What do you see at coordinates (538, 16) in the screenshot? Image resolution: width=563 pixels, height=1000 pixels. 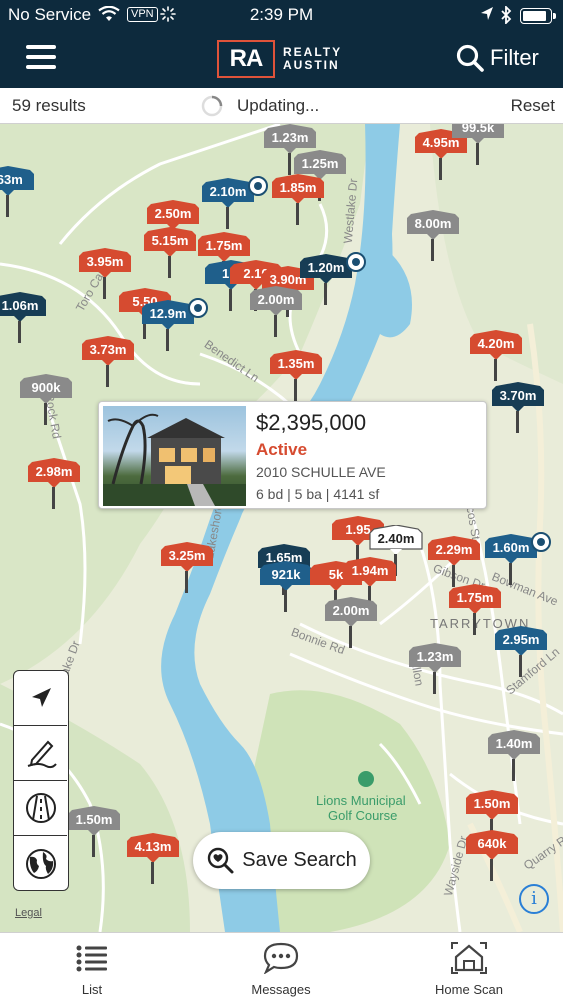 I see `battery-icon` at bounding box center [538, 16].